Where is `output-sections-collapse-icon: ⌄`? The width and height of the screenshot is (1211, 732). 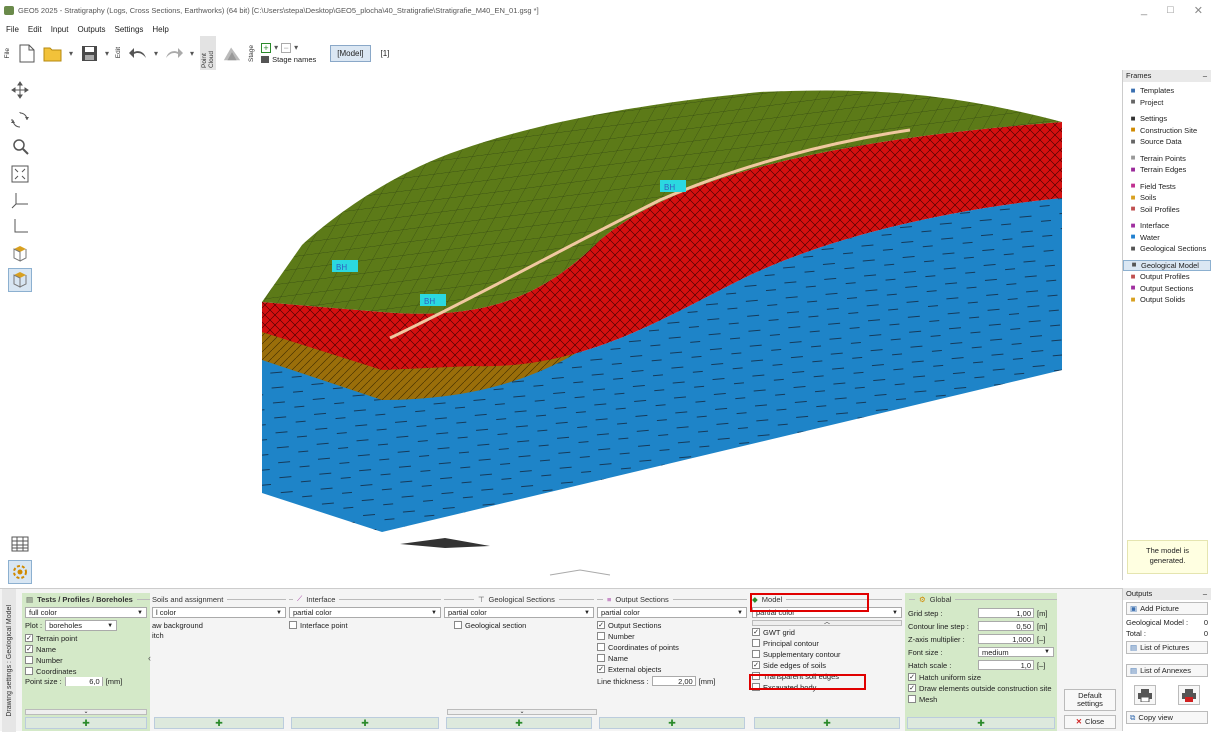 output-sections-collapse-icon: ⌄ is located at coordinates (522, 712).